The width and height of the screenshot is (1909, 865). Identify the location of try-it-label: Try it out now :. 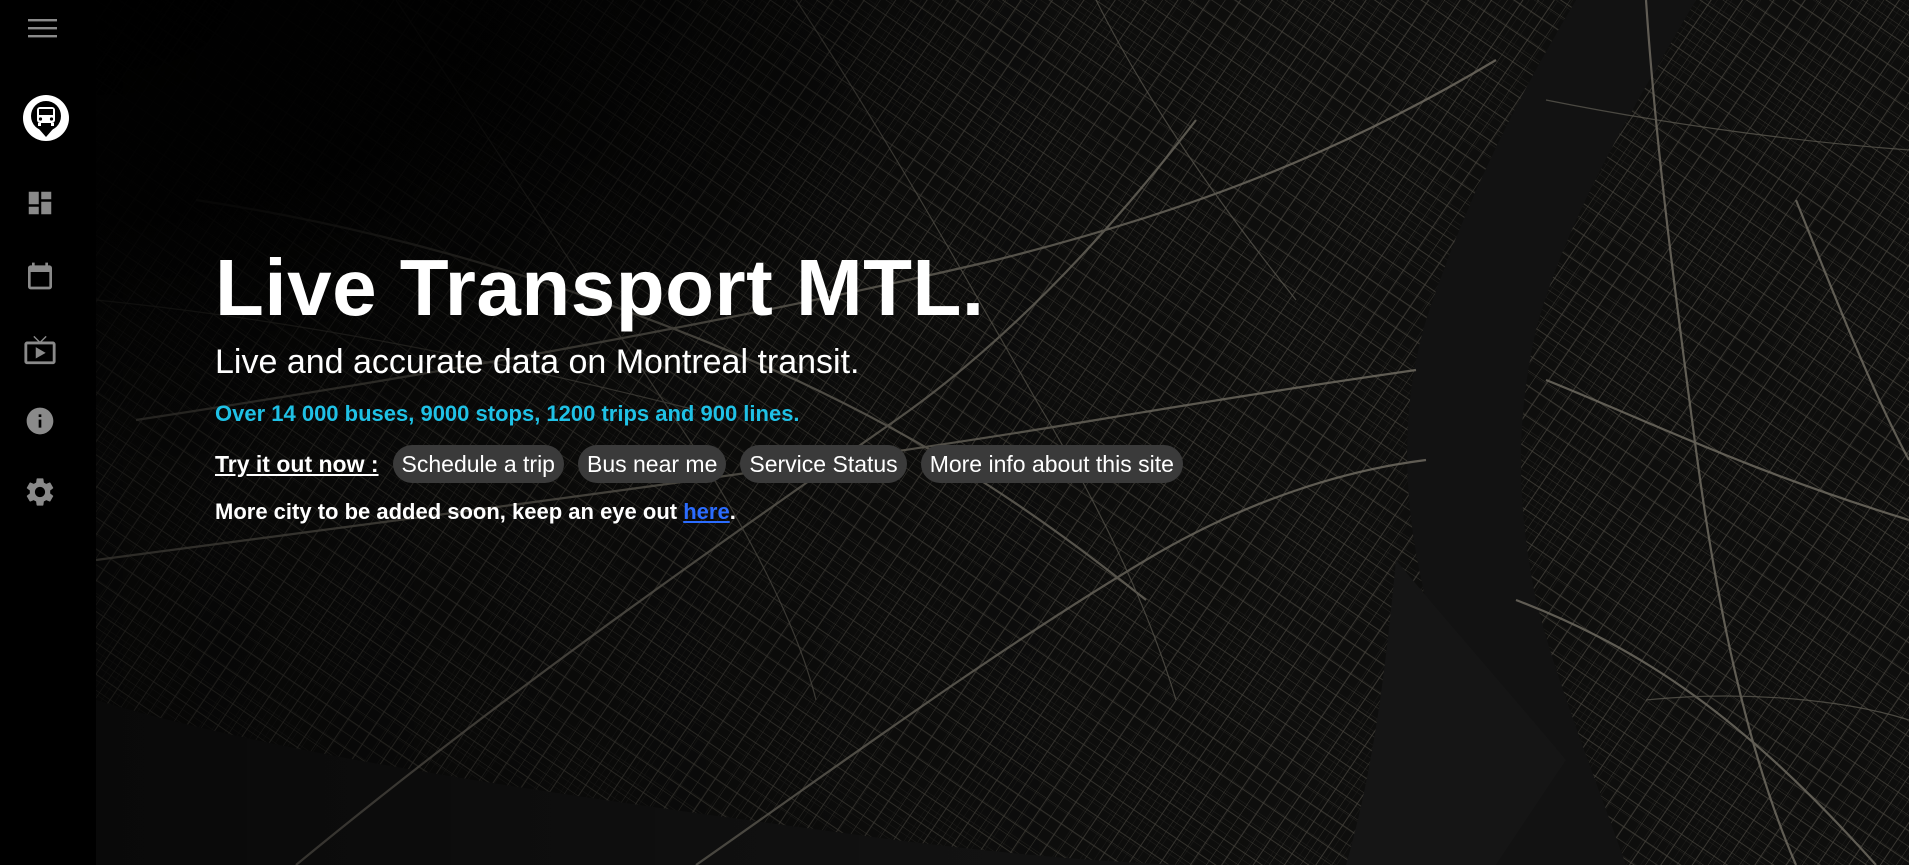
(297, 463).